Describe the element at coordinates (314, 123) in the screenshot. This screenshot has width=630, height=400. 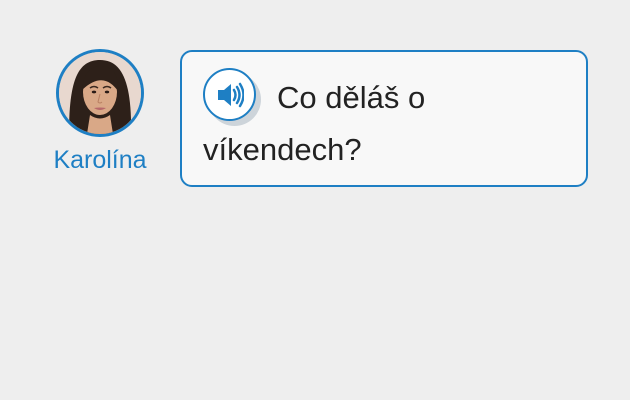
I see `message-text: Co děláš o víkendech?` at that location.